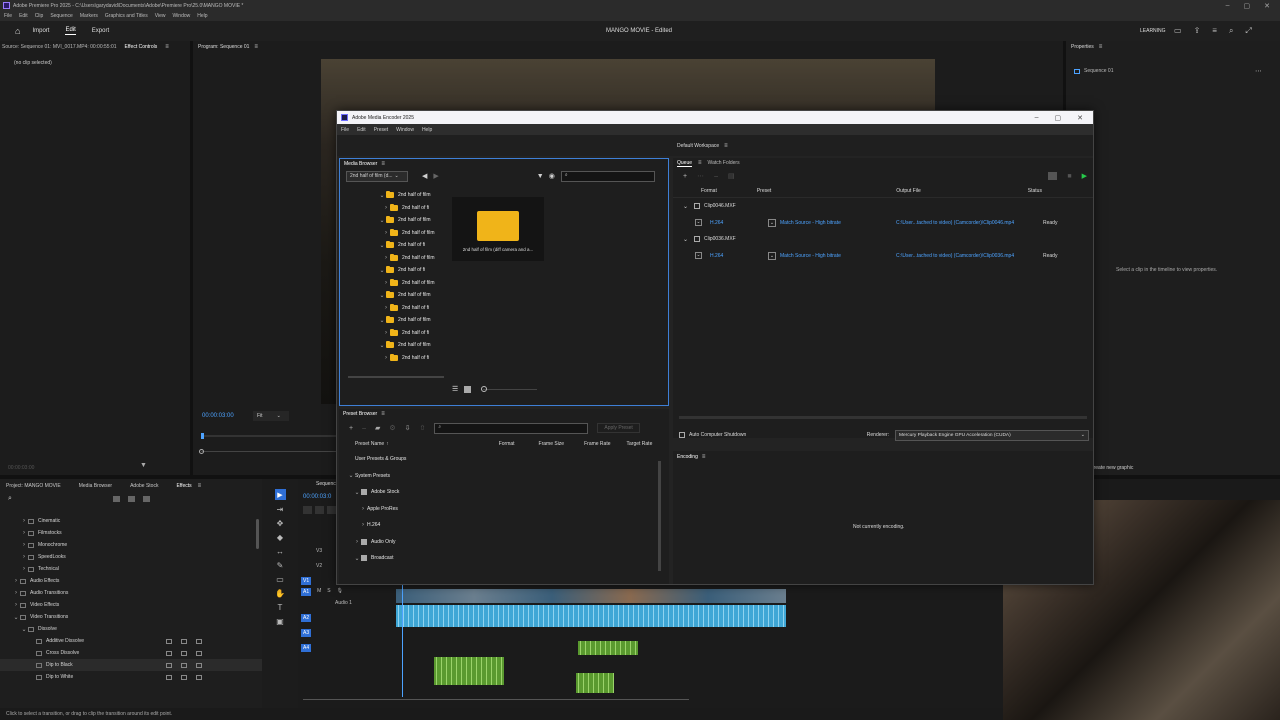  What do you see at coordinates (1153, 31) in the screenshot?
I see `learning-button: LEARNING` at bounding box center [1153, 31].